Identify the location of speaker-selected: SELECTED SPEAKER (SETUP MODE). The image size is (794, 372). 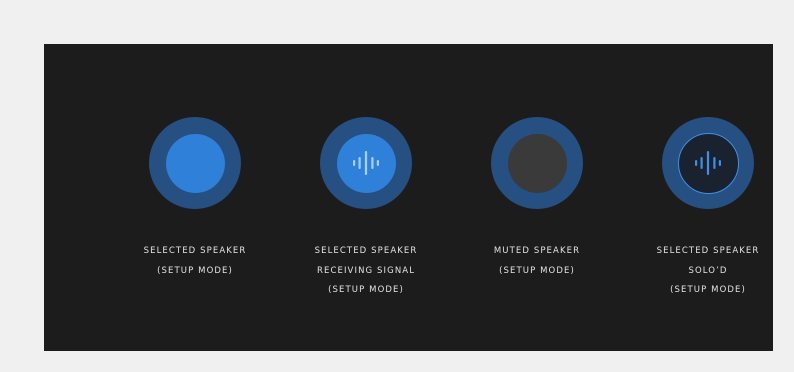
(195, 199).